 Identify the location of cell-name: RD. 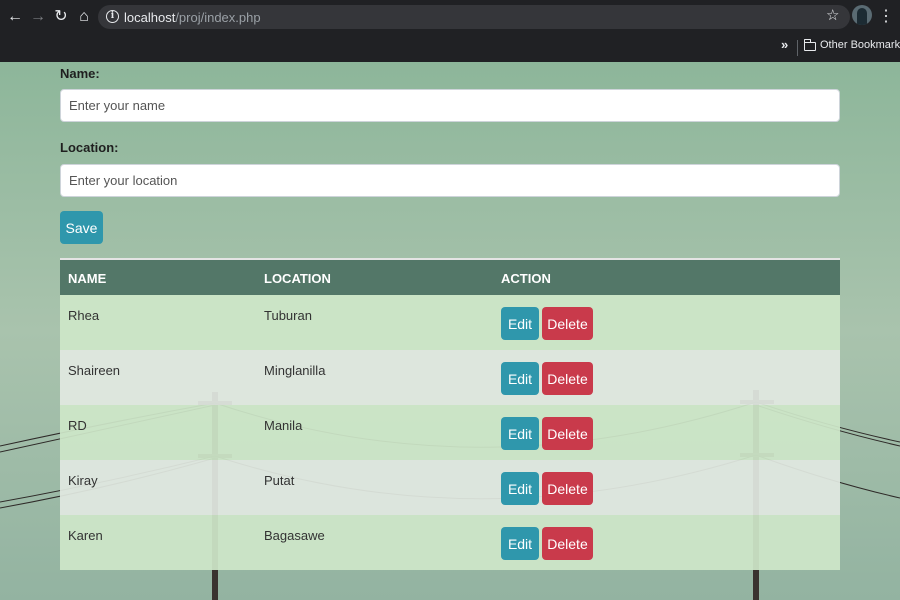
(77, 425).